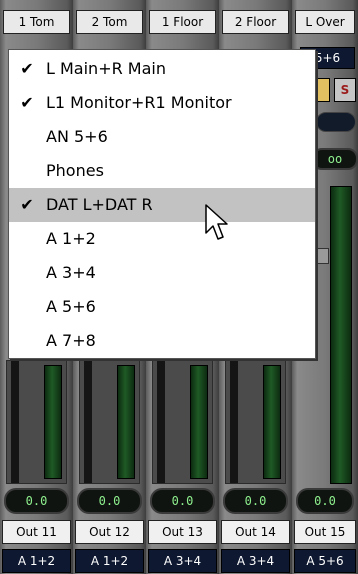  I want to click on menu-item-an-5-6: AN 5+6, so click(162, 137).